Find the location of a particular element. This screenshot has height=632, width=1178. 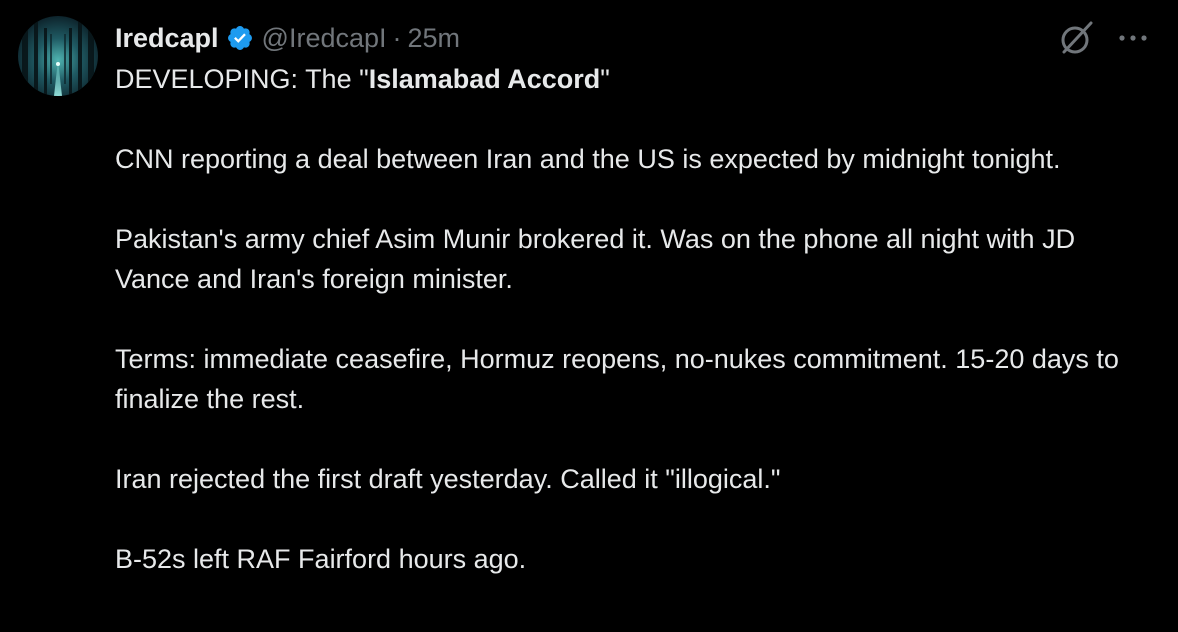

verified-badge-icon is located at coordinates (240, 38).